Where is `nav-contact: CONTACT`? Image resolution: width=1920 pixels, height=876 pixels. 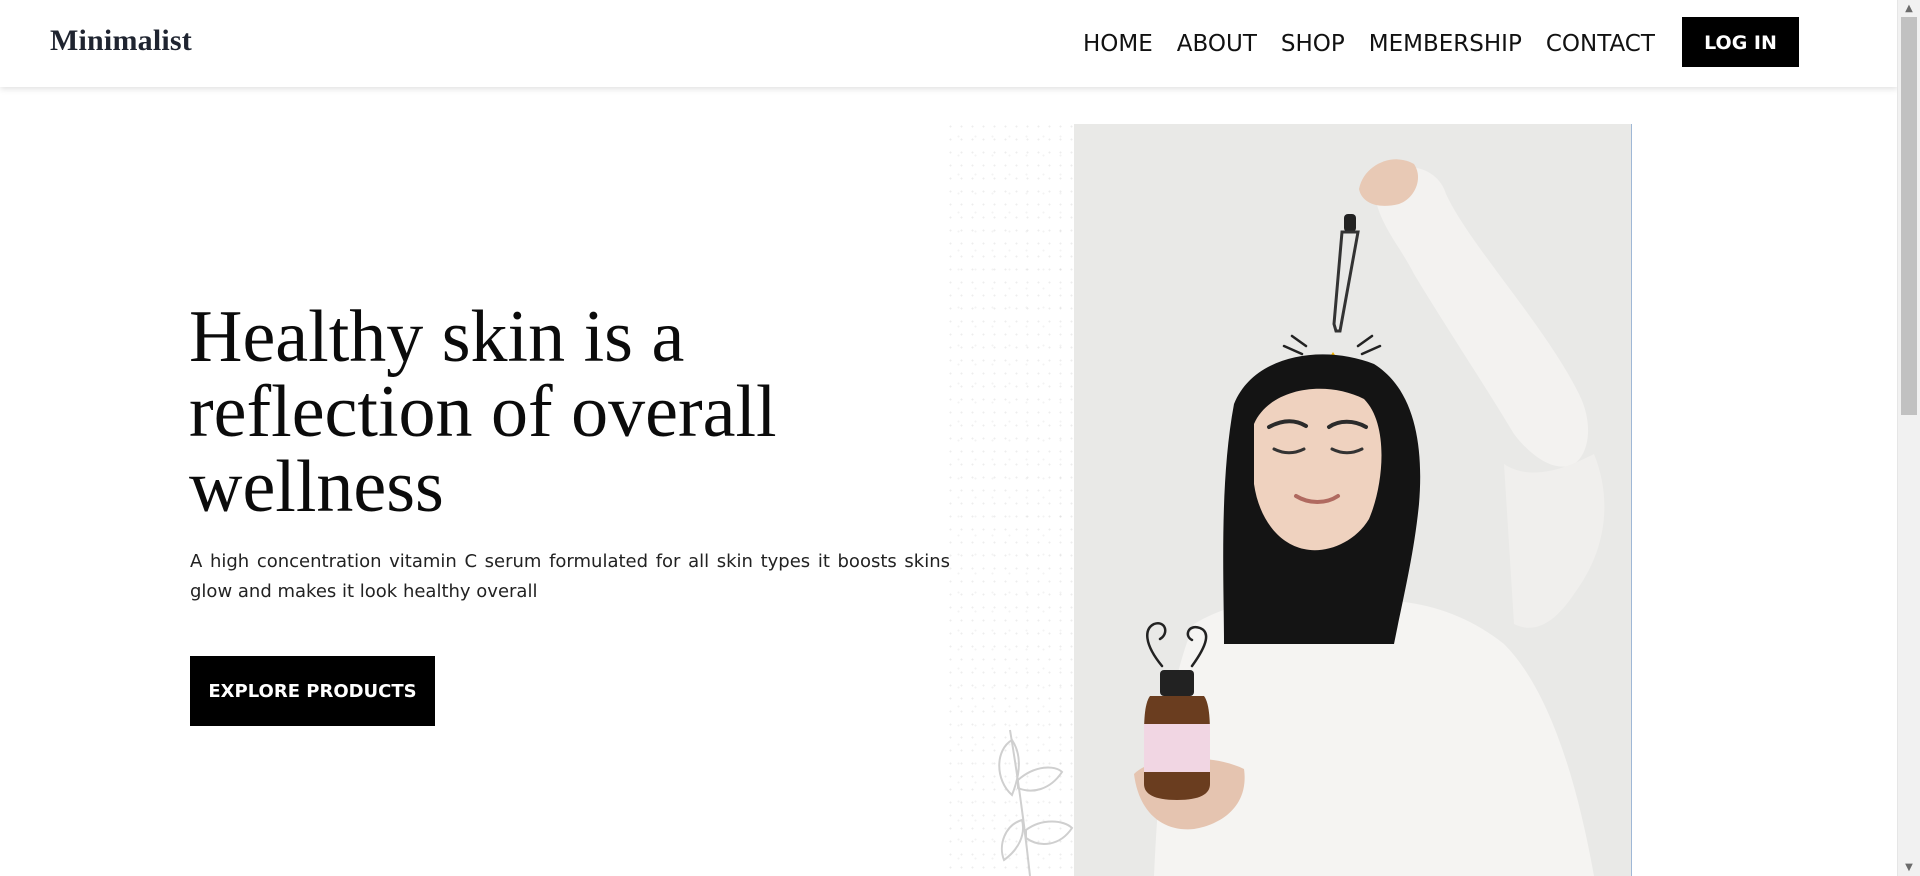
nav-contact: CONTACT is located at coordinates (1600, 44).